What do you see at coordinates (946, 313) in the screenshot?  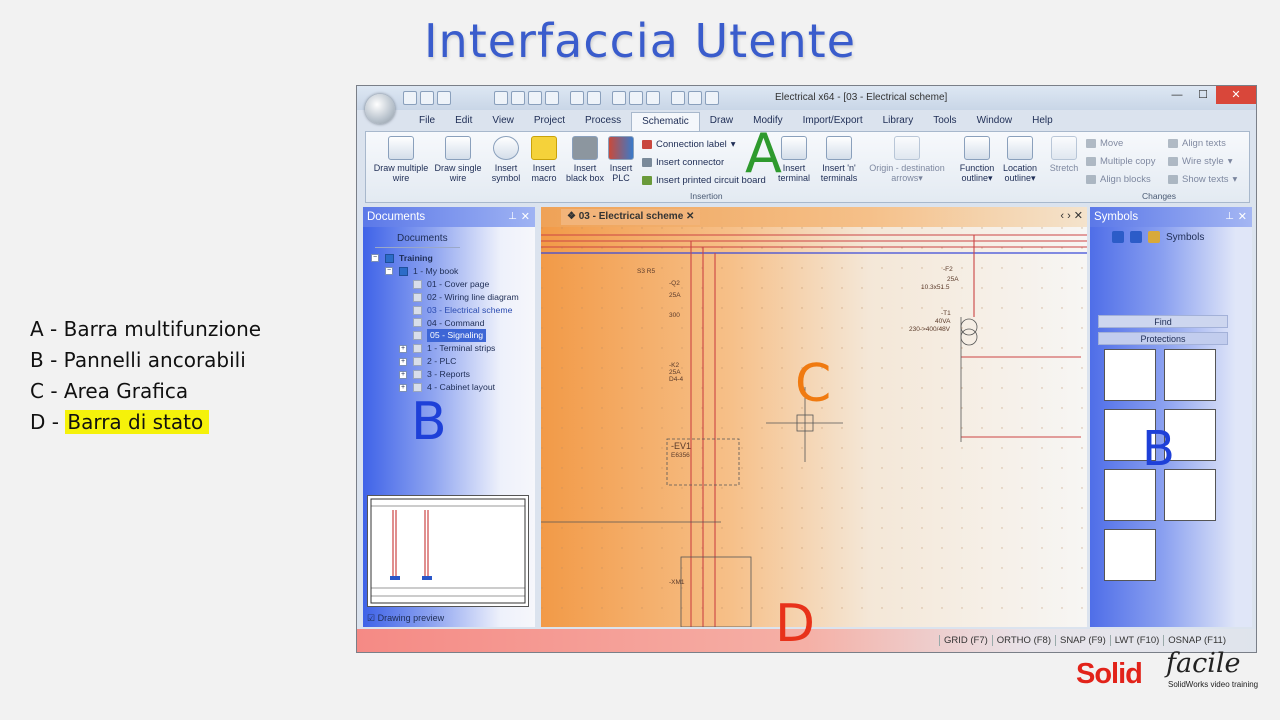 I see `svg-text: -T1` at bounding box center [946, 313].